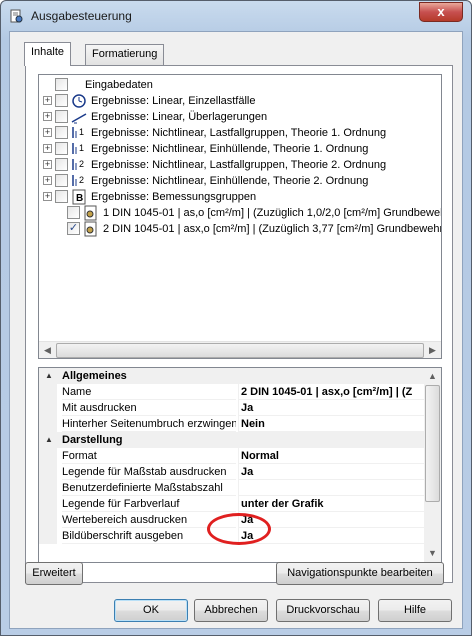 Image resolution: width=472 pixels, height=636 pixels. What do you see at coordinates (432, 350) in the screenshot?
I see `scroll-right-icon: ▶` at bounding box center [432, 350].